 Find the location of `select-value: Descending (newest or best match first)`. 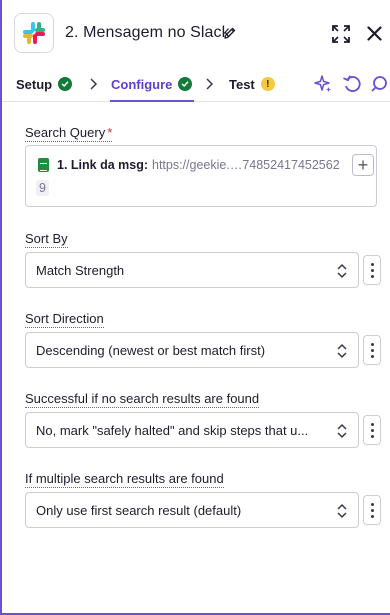

select-value: Descending (newest or best match first) is located at coordinates (151, 350).